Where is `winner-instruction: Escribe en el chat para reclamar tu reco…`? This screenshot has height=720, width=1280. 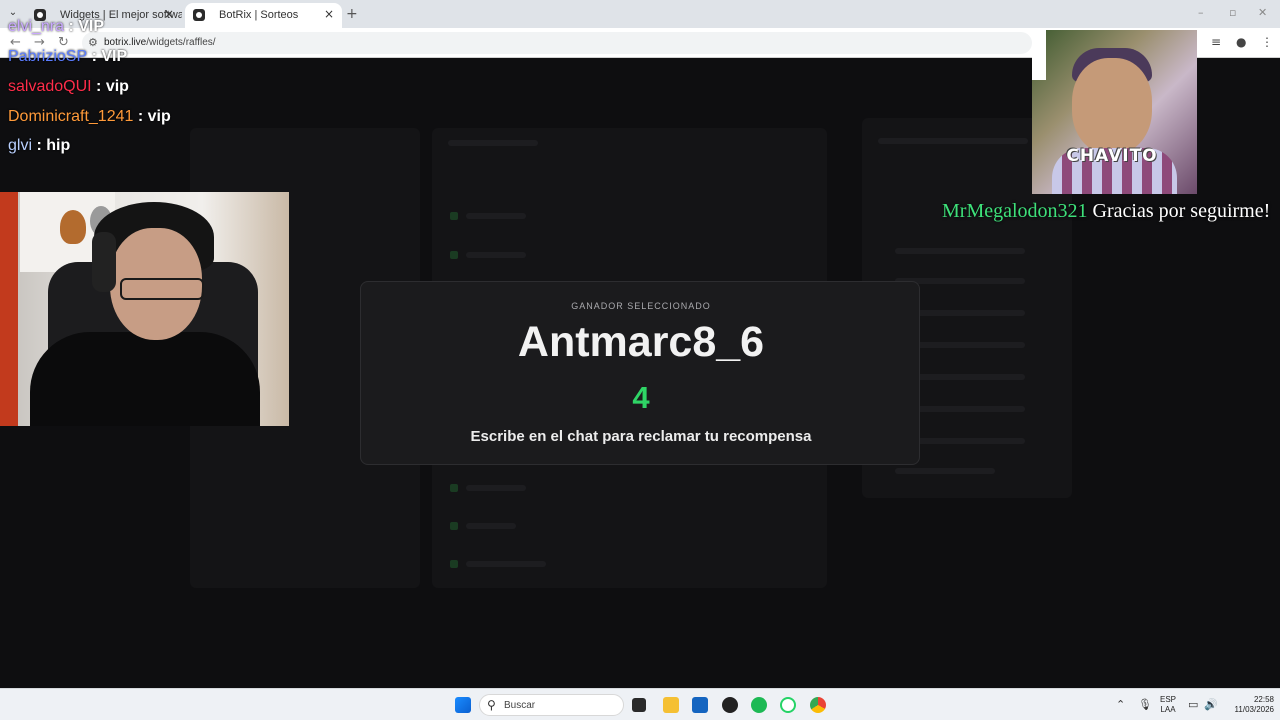
winner-instruction: Escribe en el chat para reclamar tu reco… is located at coordinates (641, 436).